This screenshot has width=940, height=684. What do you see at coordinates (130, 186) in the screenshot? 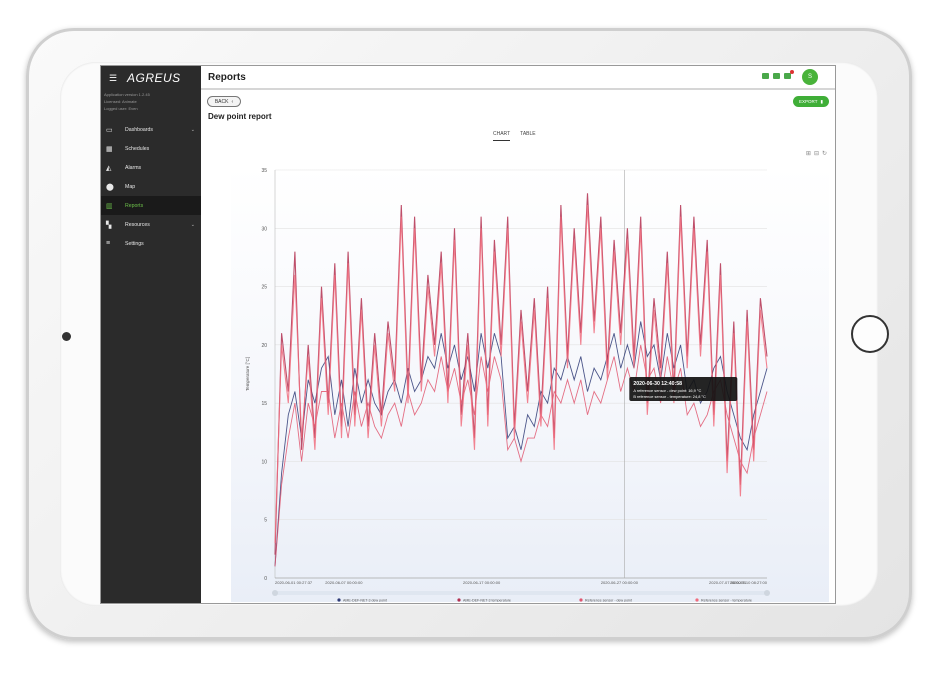
I see `sidebar-item-label: Map` at bounding box center [130, 186].